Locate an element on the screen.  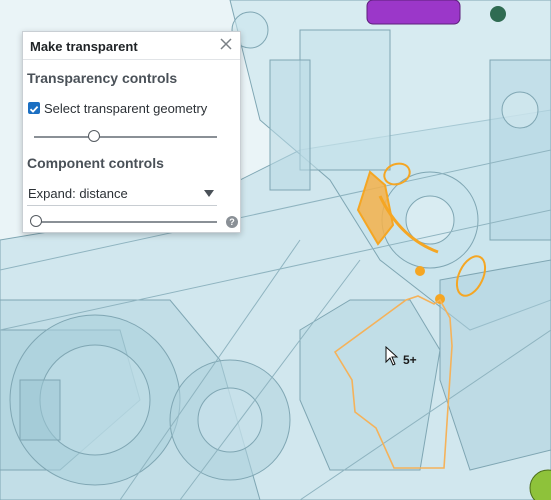
expand-mode-select: Expand: distance is located at coordinates (122, 194).